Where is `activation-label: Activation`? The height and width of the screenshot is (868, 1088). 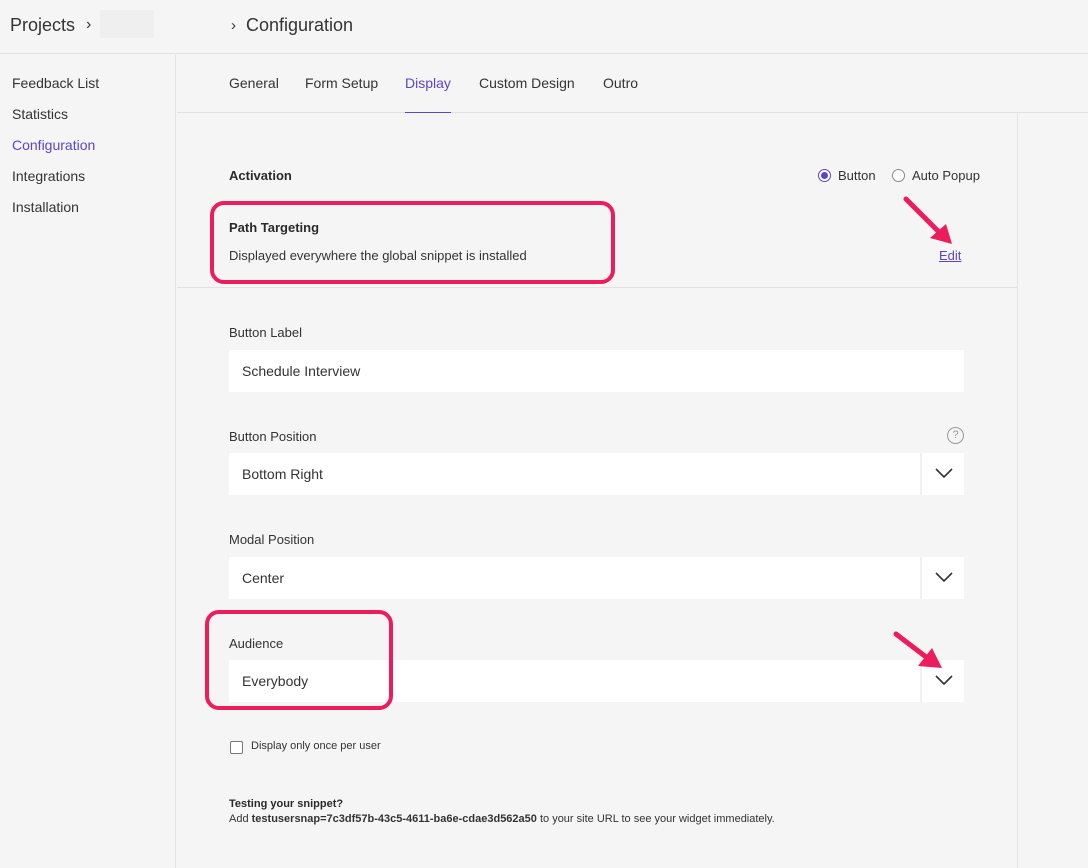 activation-label: Activation is located at coordinates (260, 175).